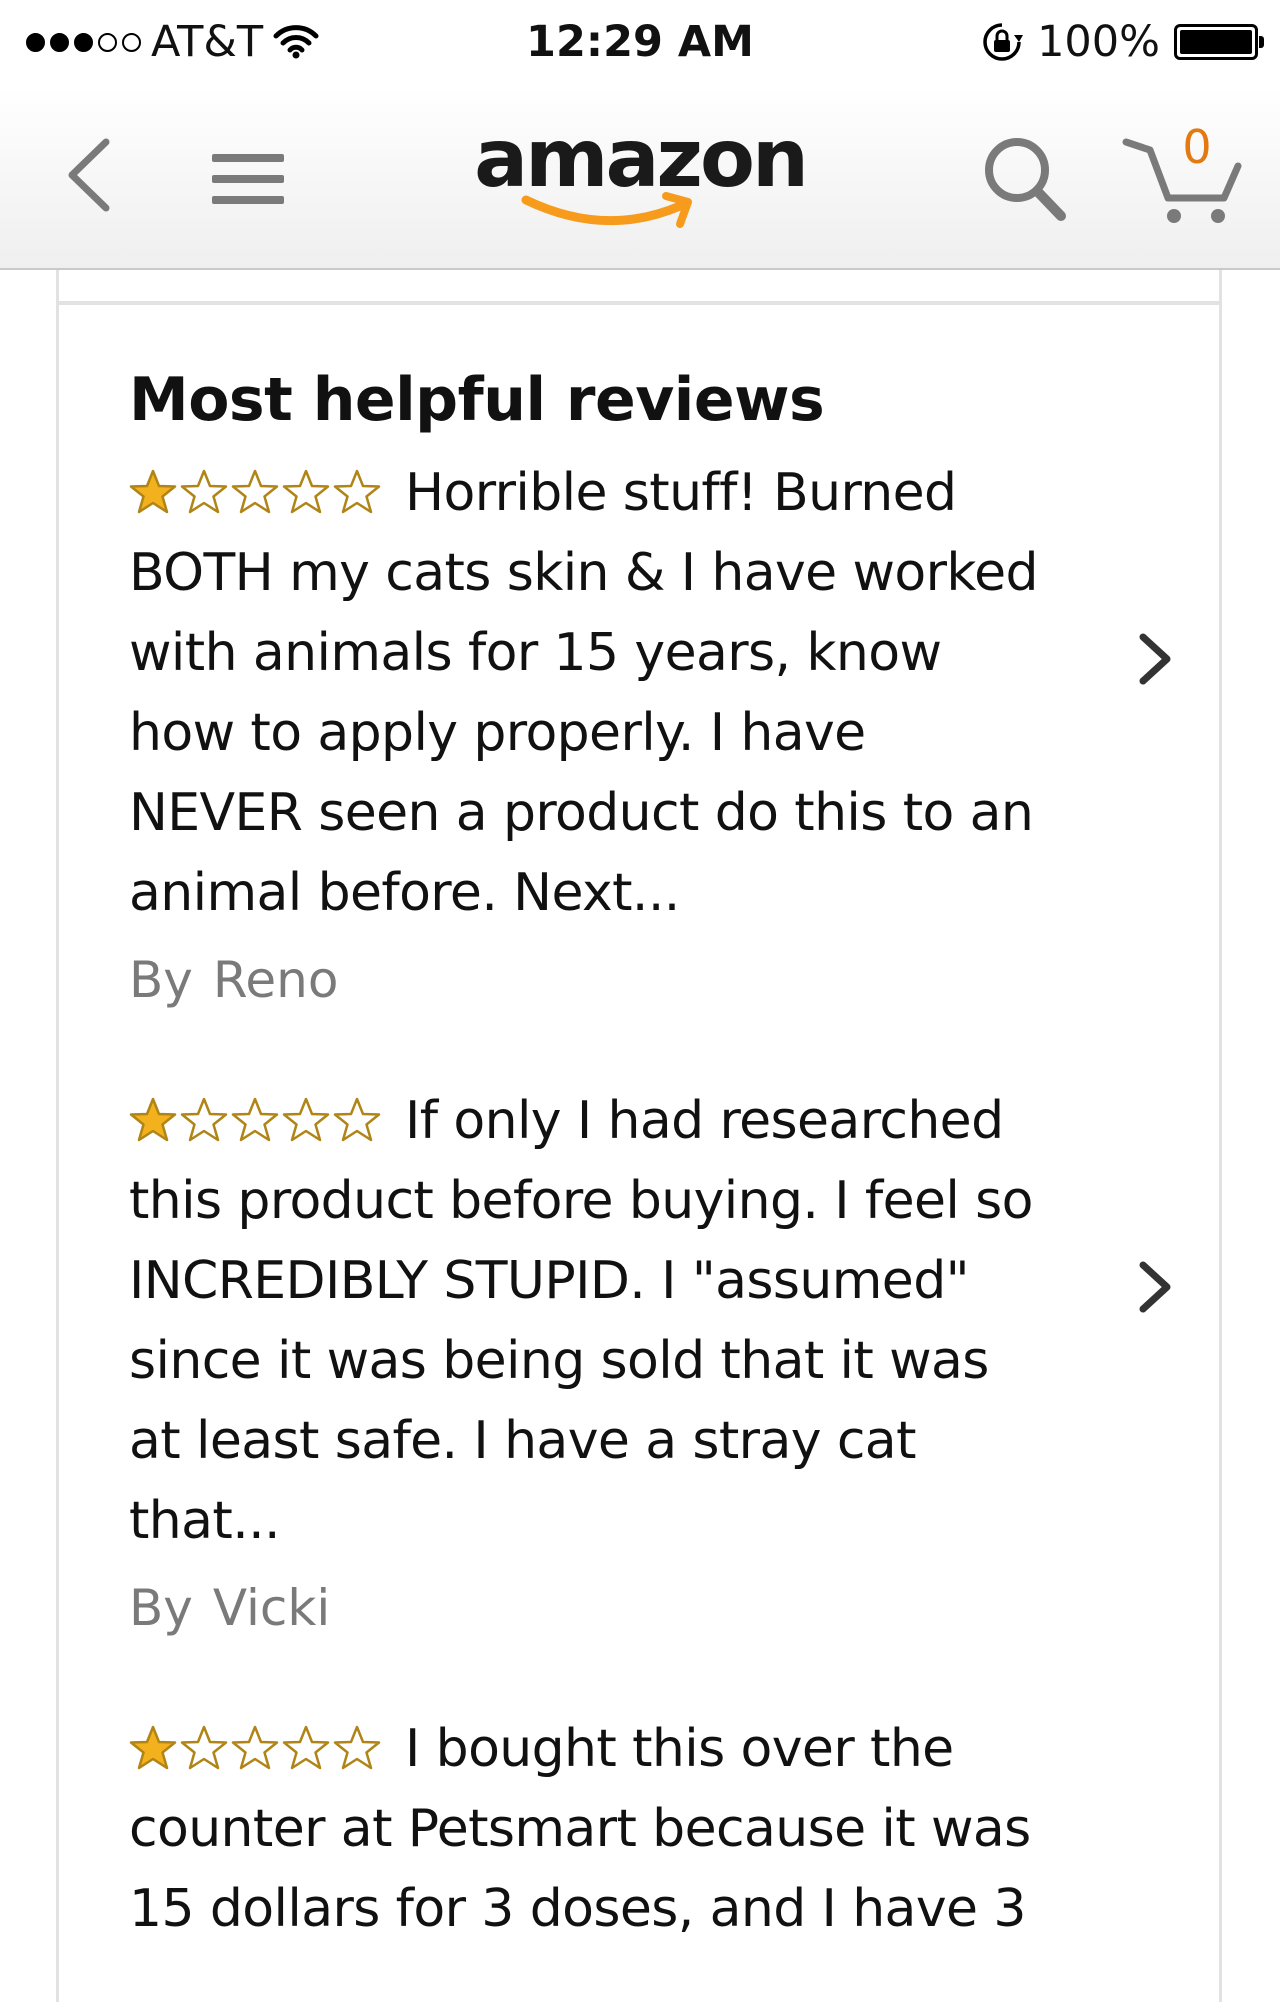 This screenshot has height=2002, width=1280. Describe the element at coordinates (640, 173) in the screenshot. I see `amazon-logo: amazon` at that location.